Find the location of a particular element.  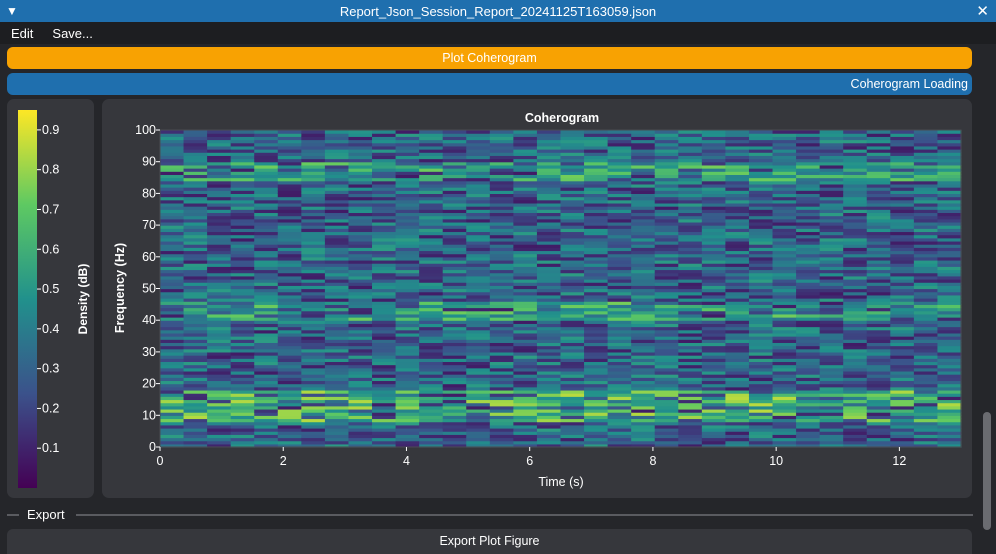

export-plot-figure-button: Export Plot Figure is located at coordinates (489, 541).